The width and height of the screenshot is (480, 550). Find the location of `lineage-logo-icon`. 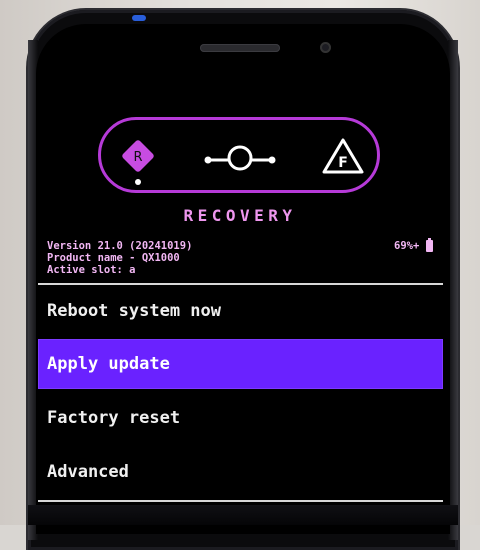

lineage-logo-icon is located at coordinates (240, 157).